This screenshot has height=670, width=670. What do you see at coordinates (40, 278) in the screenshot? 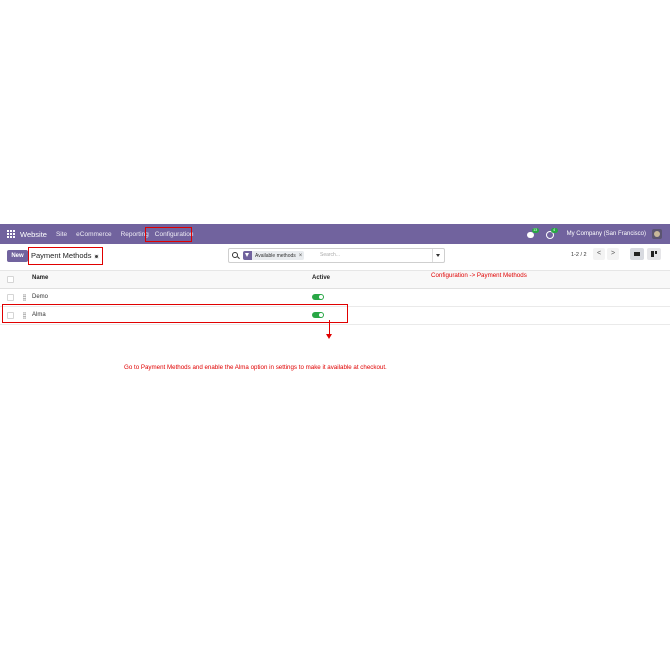
I see `column-header-name: Name` at bounding box center [40, 278].